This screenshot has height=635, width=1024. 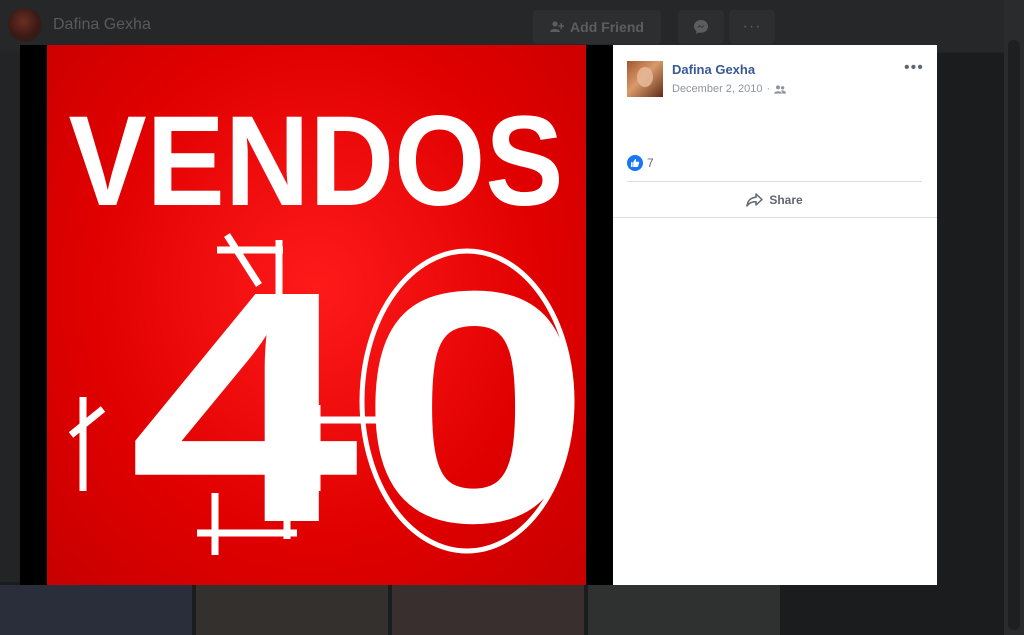 I want to click on messenger-icon, so click(x=701, y=27).